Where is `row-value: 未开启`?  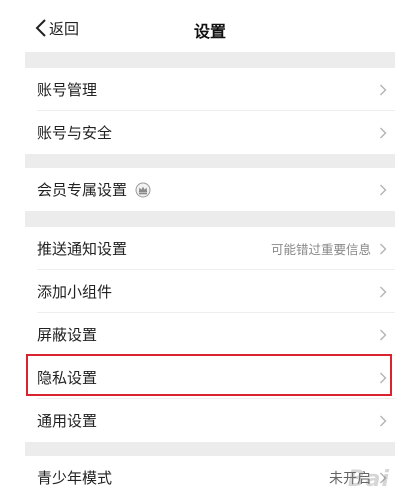 row-value: 未开启 is located at coordinates (350, 478).